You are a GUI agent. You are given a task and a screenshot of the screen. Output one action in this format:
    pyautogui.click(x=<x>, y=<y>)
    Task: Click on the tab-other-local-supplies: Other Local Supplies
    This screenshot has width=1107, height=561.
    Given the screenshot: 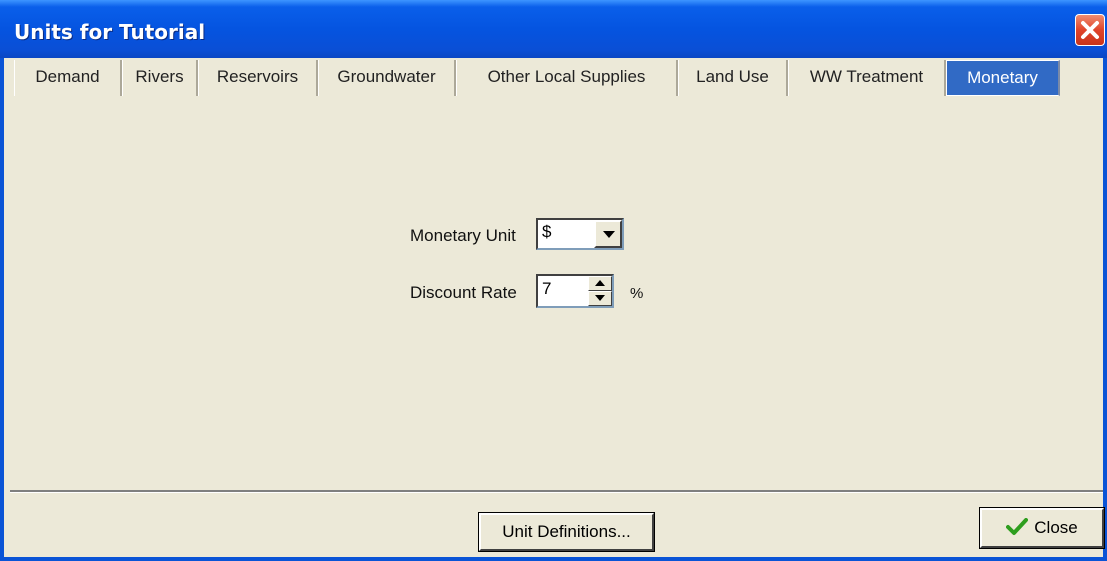 What is the action you would take?
    pyautogui.click(x=567, y=78)
    